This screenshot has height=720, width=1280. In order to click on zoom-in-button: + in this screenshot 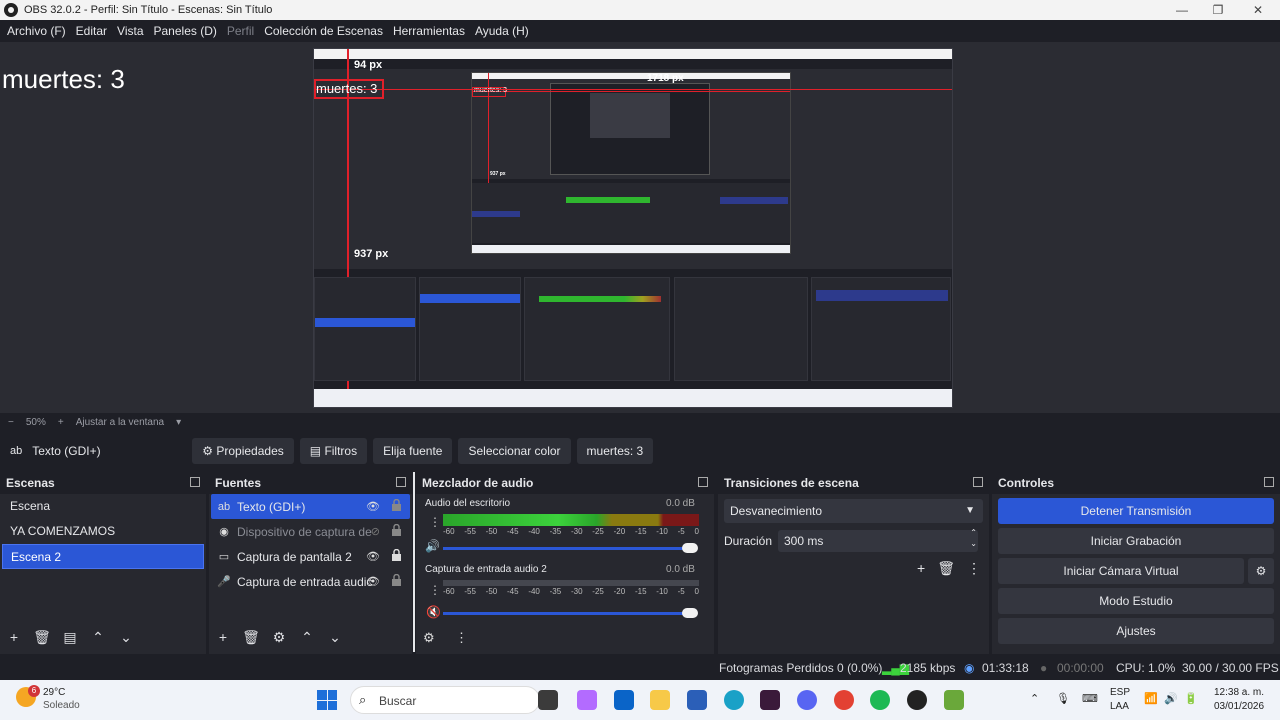, I will do `click(61, 422)`.